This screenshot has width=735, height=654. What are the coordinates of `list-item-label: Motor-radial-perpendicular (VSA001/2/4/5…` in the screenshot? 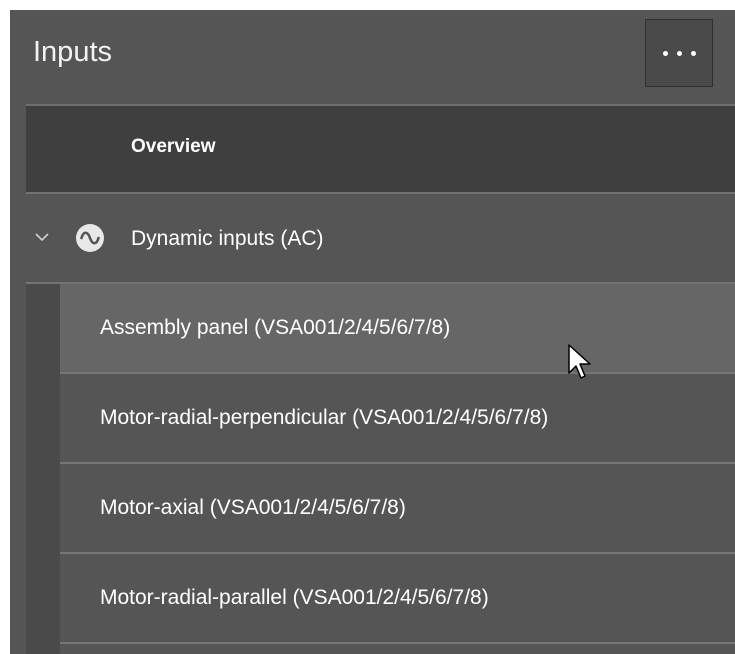 It's located at (324, 417).